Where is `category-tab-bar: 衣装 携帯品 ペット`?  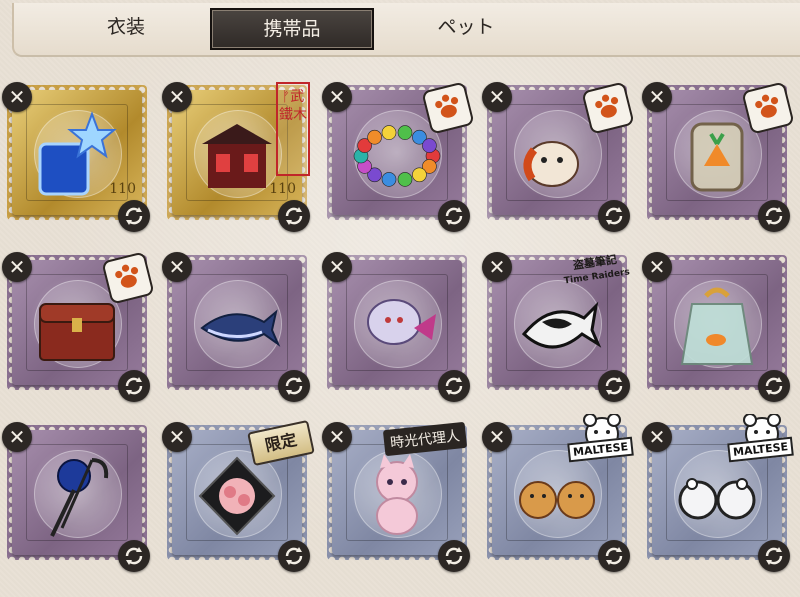 category-tab-bar: 衣装 携帯品 ペット is located at coordinates (406, 30).